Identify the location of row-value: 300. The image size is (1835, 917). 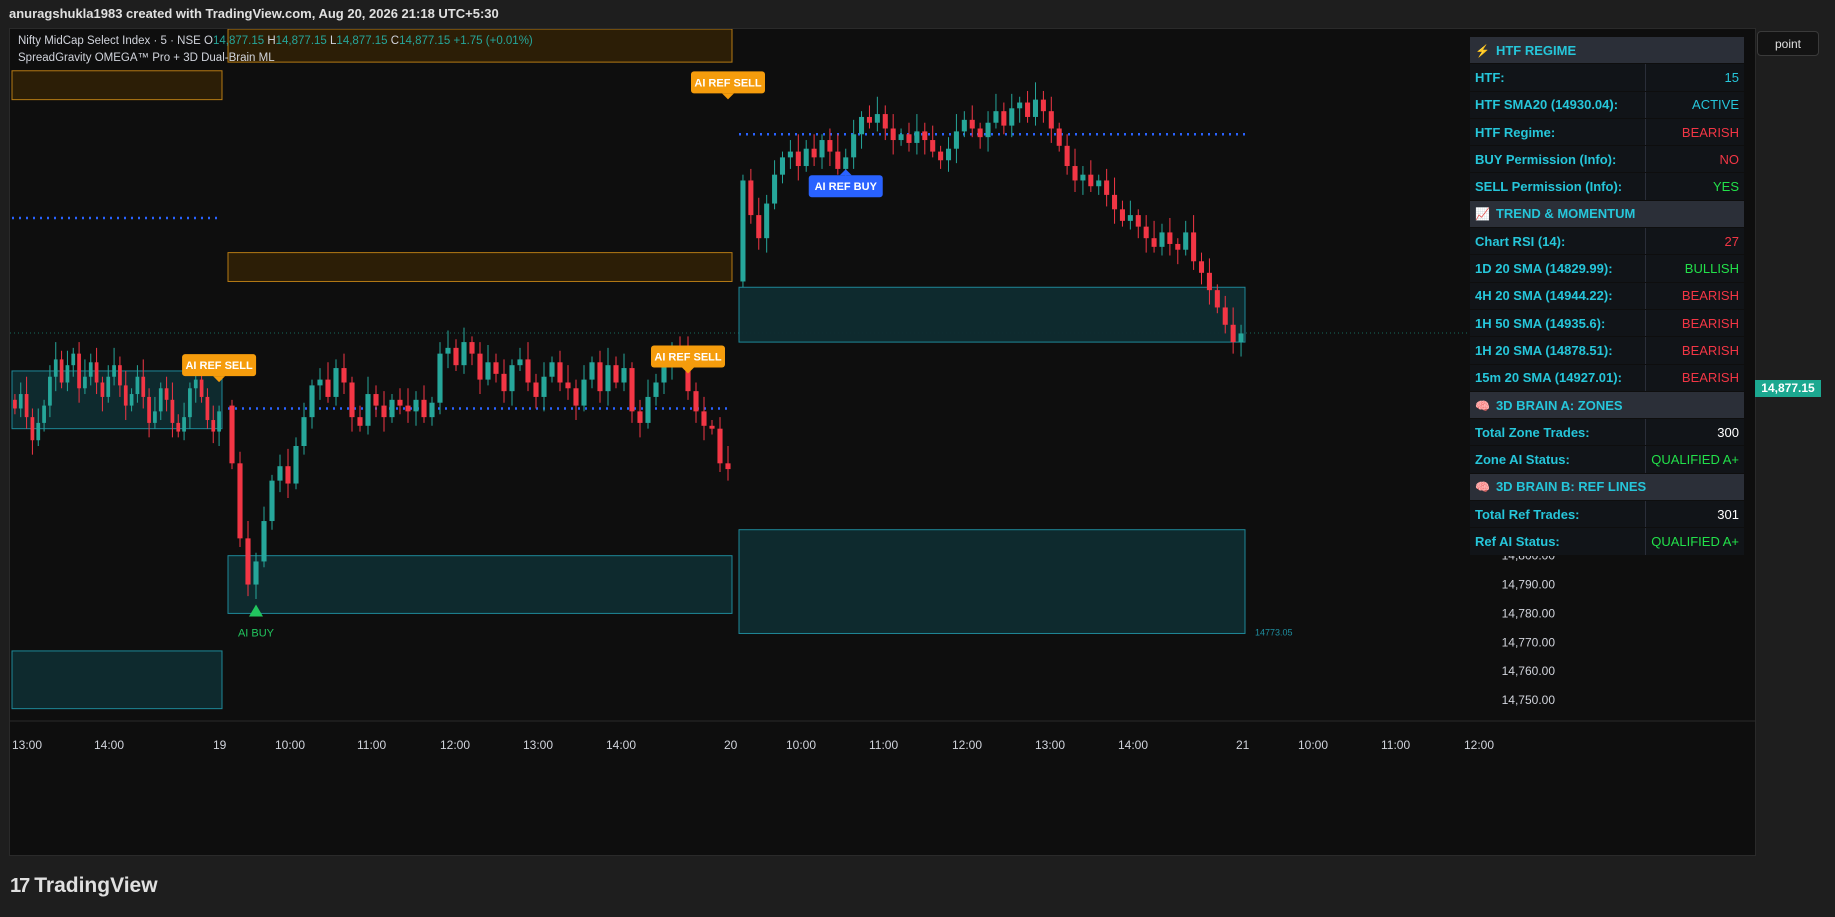
(1694, 432).